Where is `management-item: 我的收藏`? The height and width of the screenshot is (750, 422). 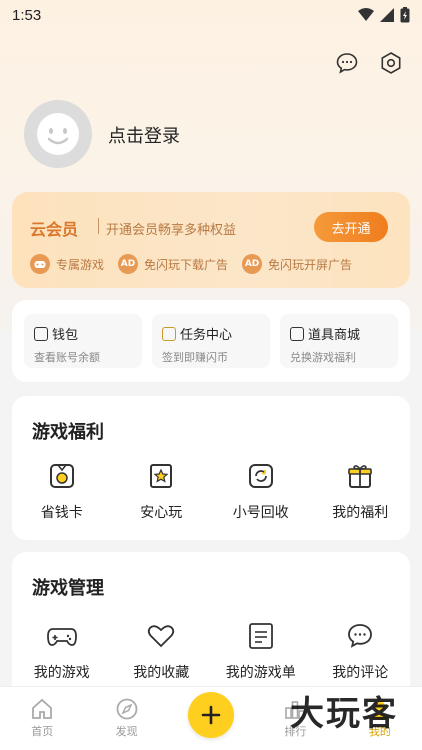
management-item: 我的收藏 is located at coordinates (162, 651).